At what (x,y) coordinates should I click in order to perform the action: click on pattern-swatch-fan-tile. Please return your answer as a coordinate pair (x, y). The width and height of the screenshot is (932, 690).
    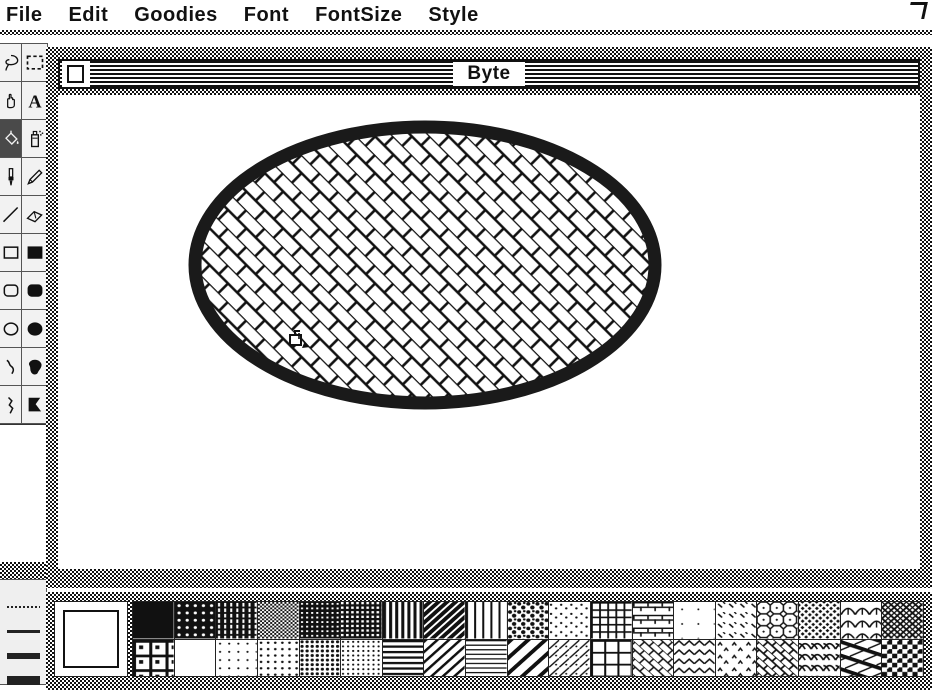
    Looking at the image, I should click on (861, 620).